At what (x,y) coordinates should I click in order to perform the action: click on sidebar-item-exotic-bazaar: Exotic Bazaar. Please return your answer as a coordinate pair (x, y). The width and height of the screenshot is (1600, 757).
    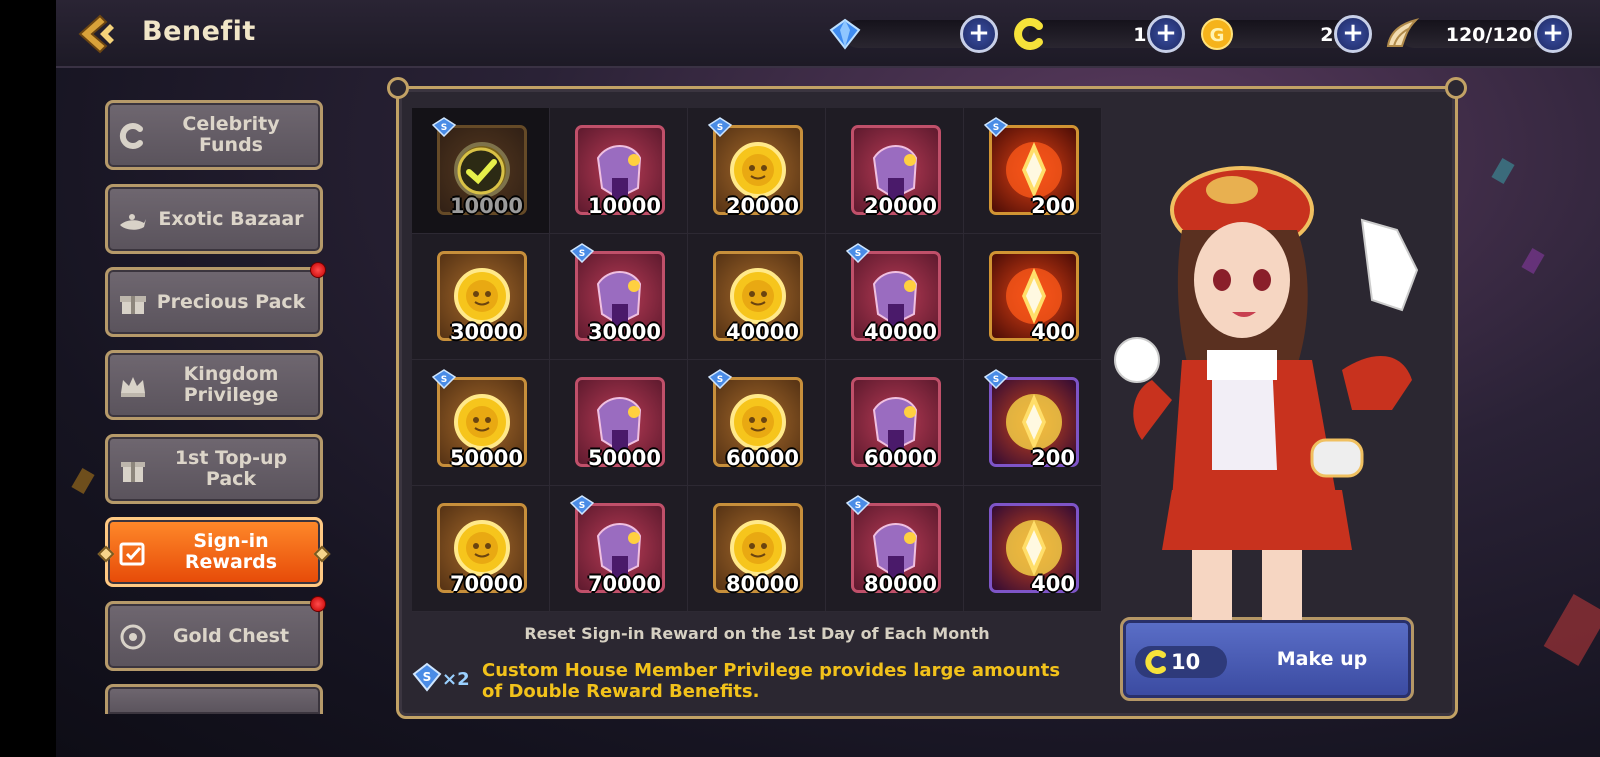
    Looking at the image, I should click on (214, 219).